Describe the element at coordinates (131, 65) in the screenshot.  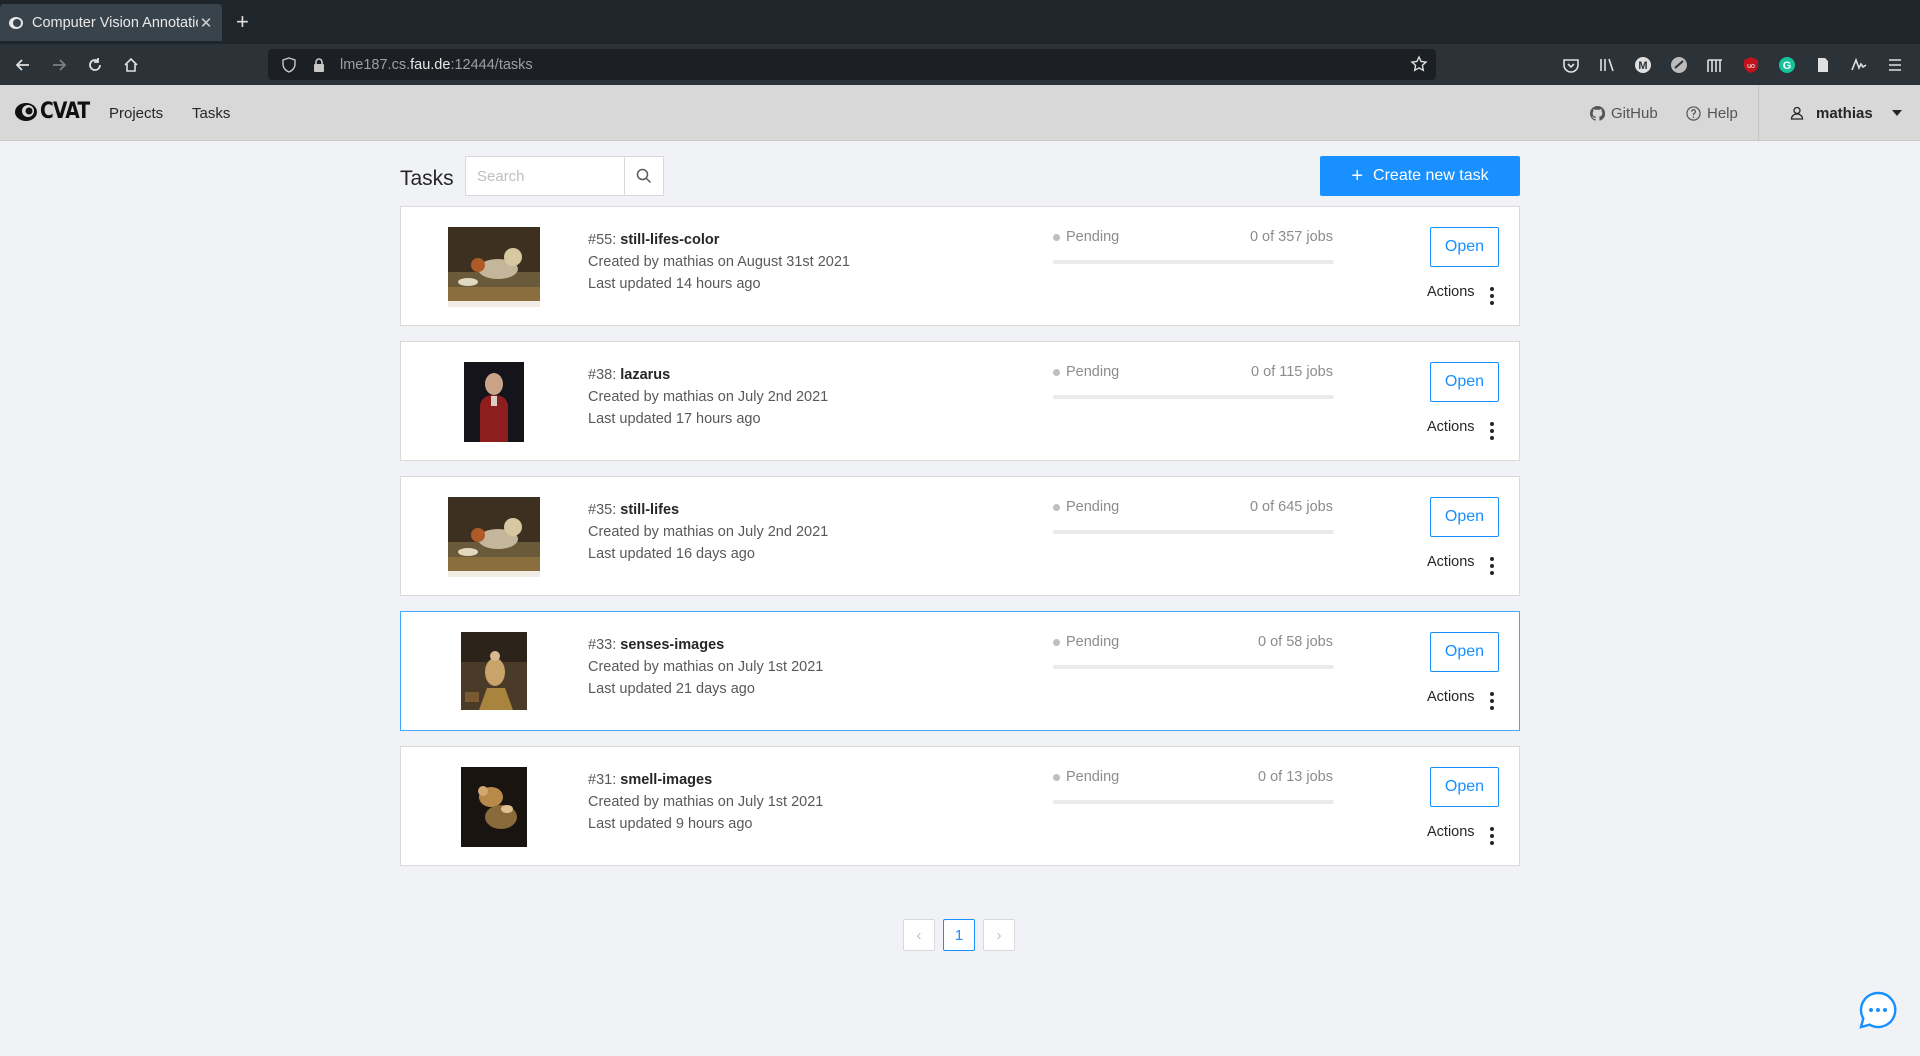
I see `home-icon` at that location.